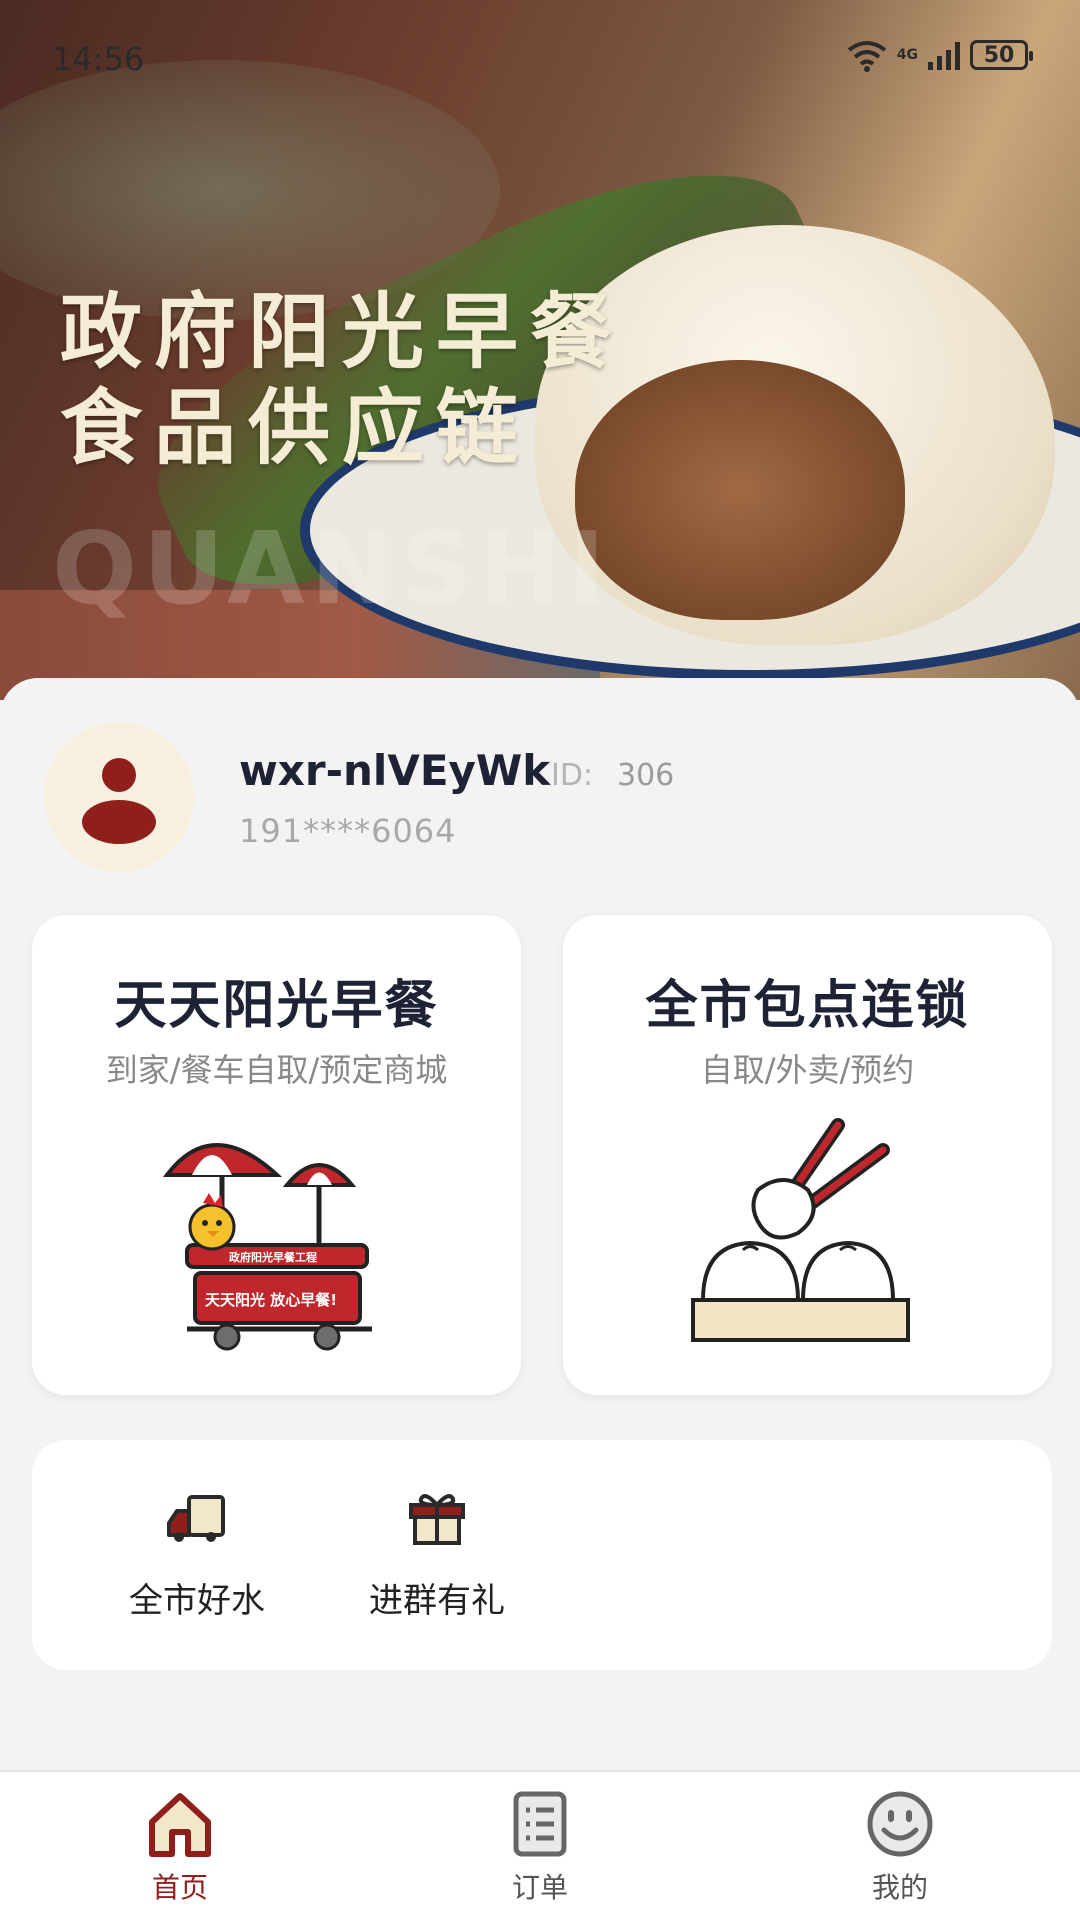  What do you see at coordinates (119, 775) in the screenshot?
I see `avatar-head` at bounding box center [119, 775].